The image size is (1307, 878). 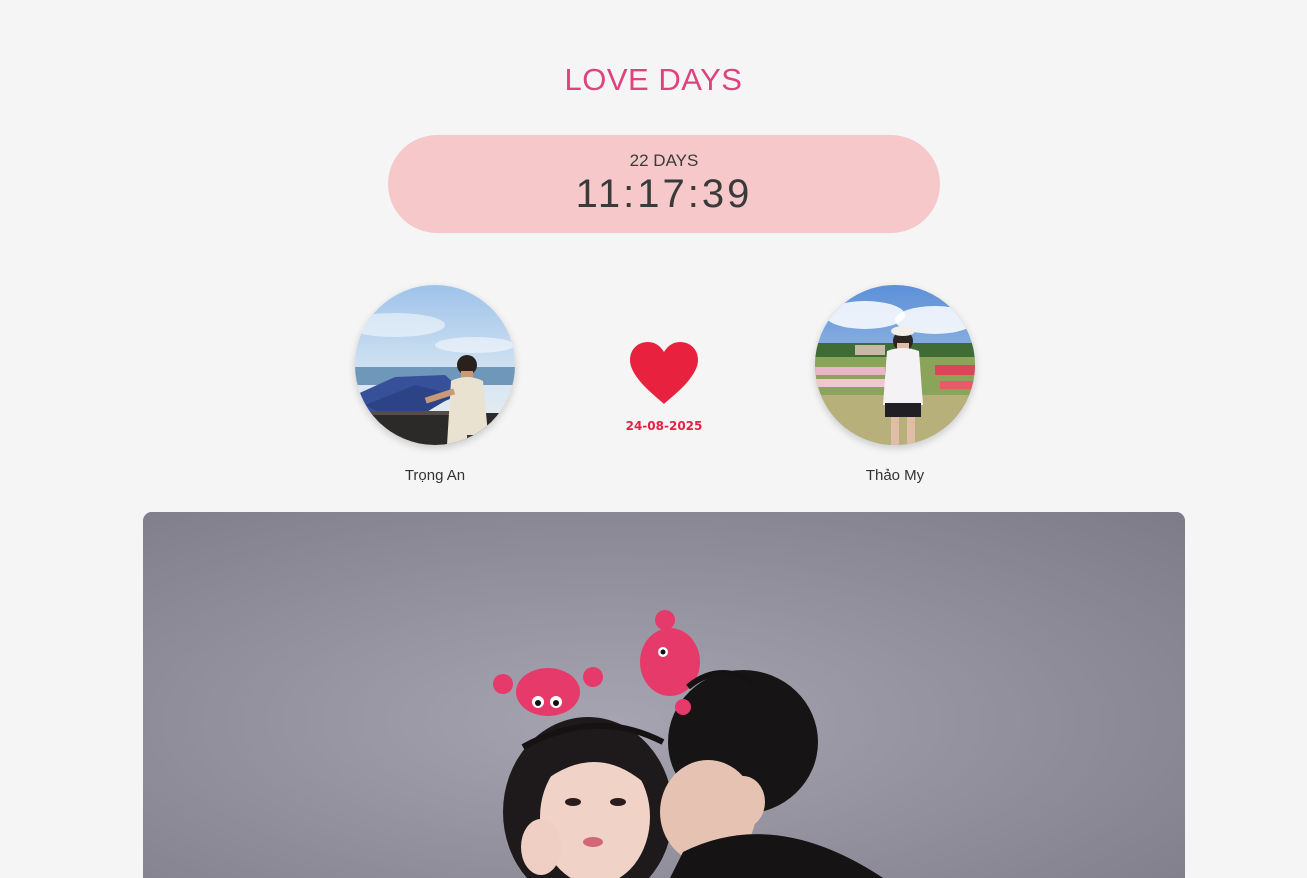 What do you see at coordinates (664, 373) in the screenshot?
I see `heart-icon` at bounding box center [664, 373].